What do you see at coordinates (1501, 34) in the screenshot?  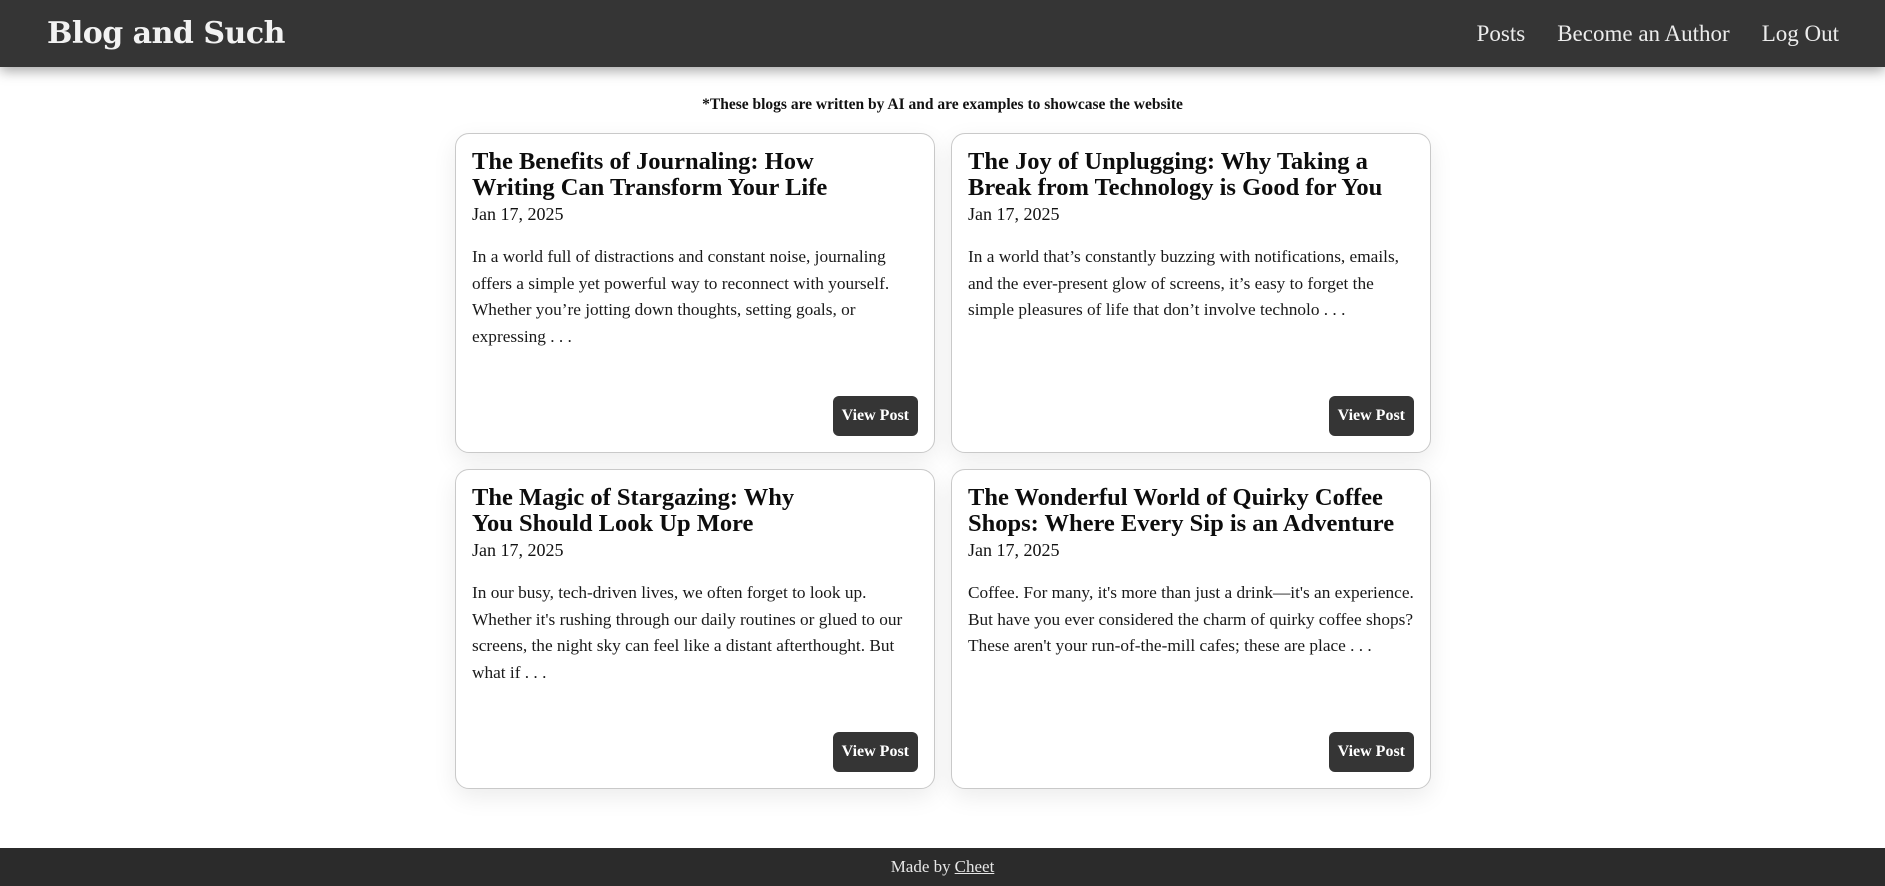 I see `nav-link-posts: Posts` at bounding box center [1501, 34].